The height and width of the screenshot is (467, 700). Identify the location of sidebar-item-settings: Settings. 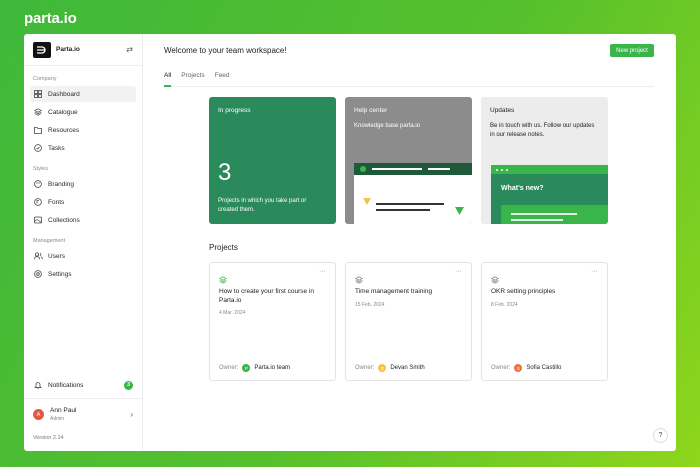
(83, 274).